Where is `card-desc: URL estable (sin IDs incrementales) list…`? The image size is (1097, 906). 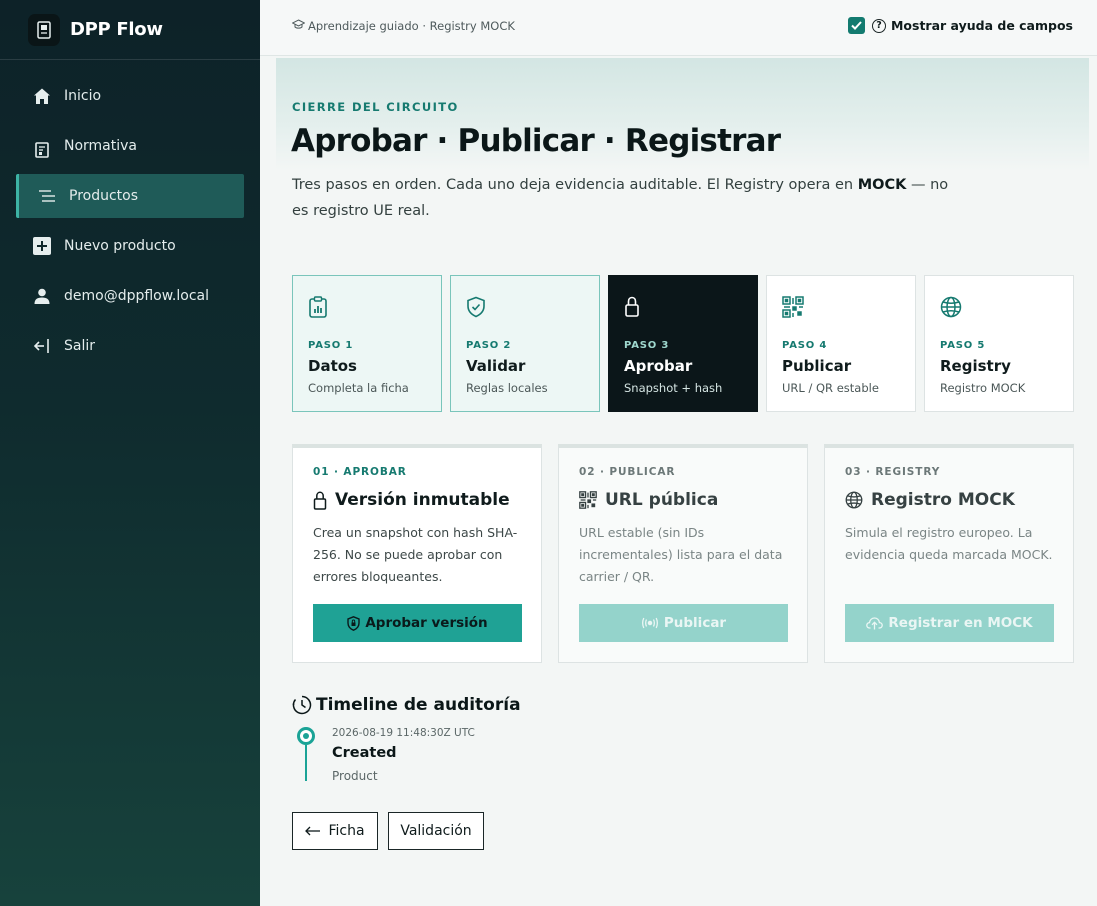
card-desc: URL estable (sin IDs incrementales) list… is located at coordinates (681, 554).